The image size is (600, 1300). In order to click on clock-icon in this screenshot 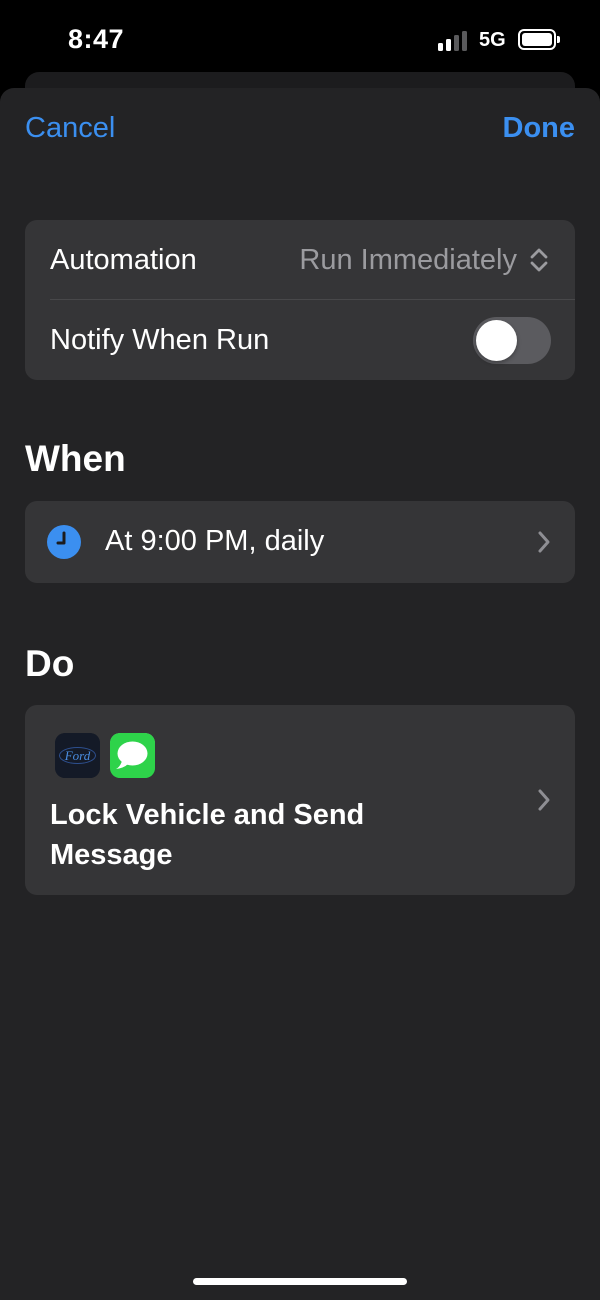, I will do `click(64, 542)`.